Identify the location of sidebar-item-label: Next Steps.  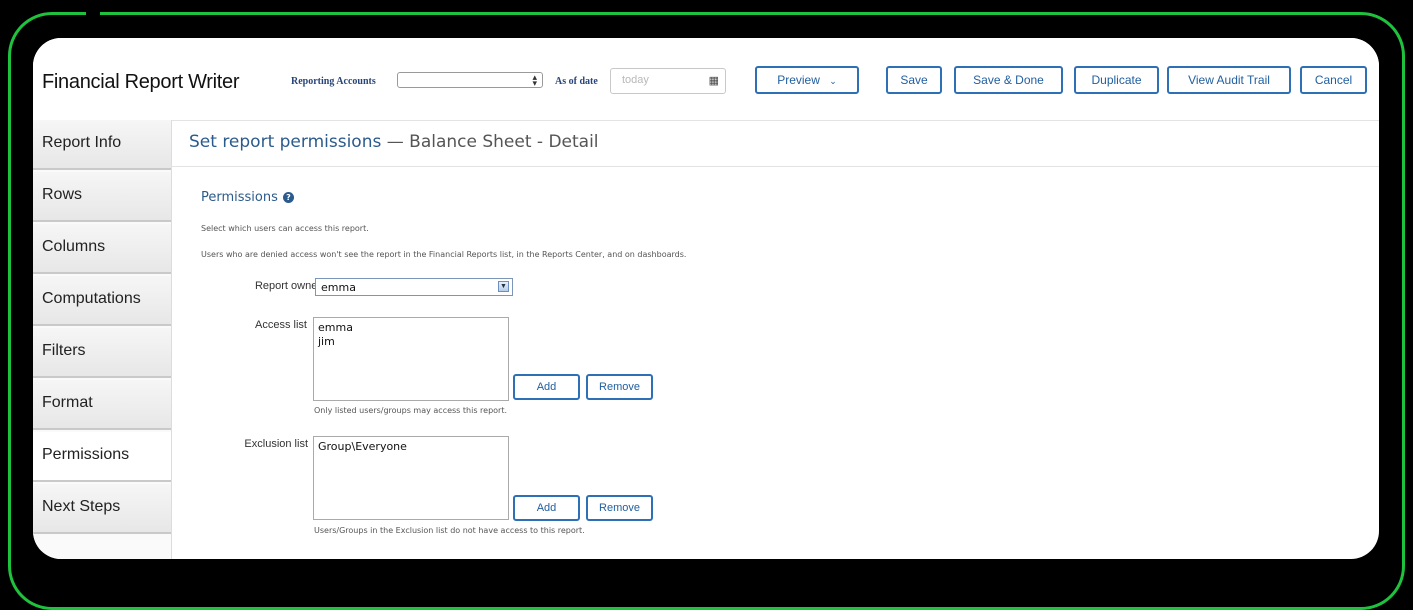
(81, 506).